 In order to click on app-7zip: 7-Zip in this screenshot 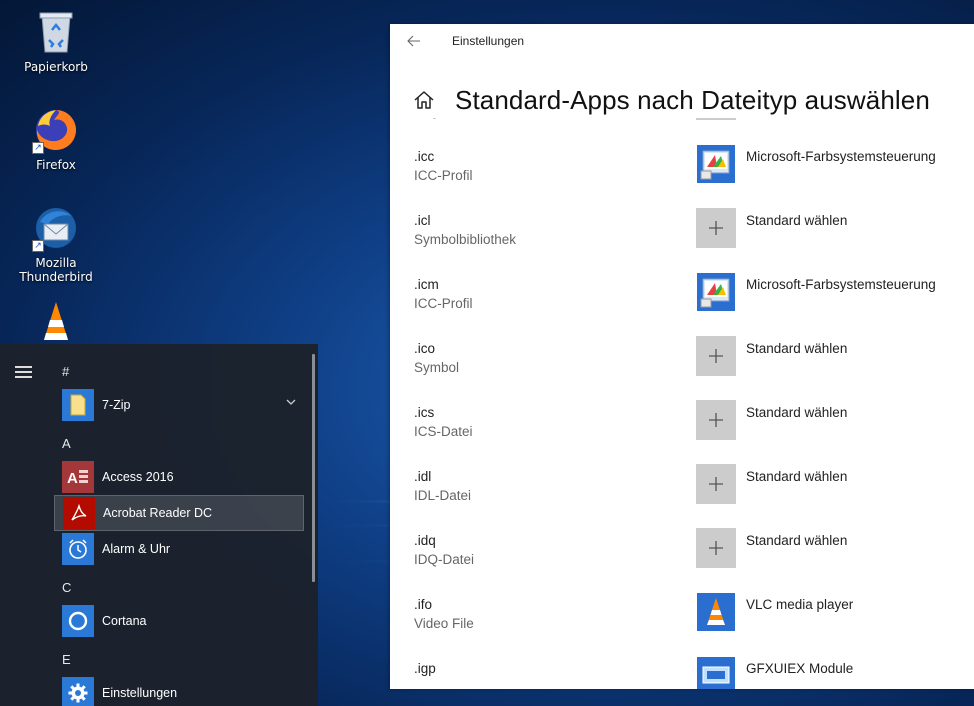, I will do `click(179, 405)`.